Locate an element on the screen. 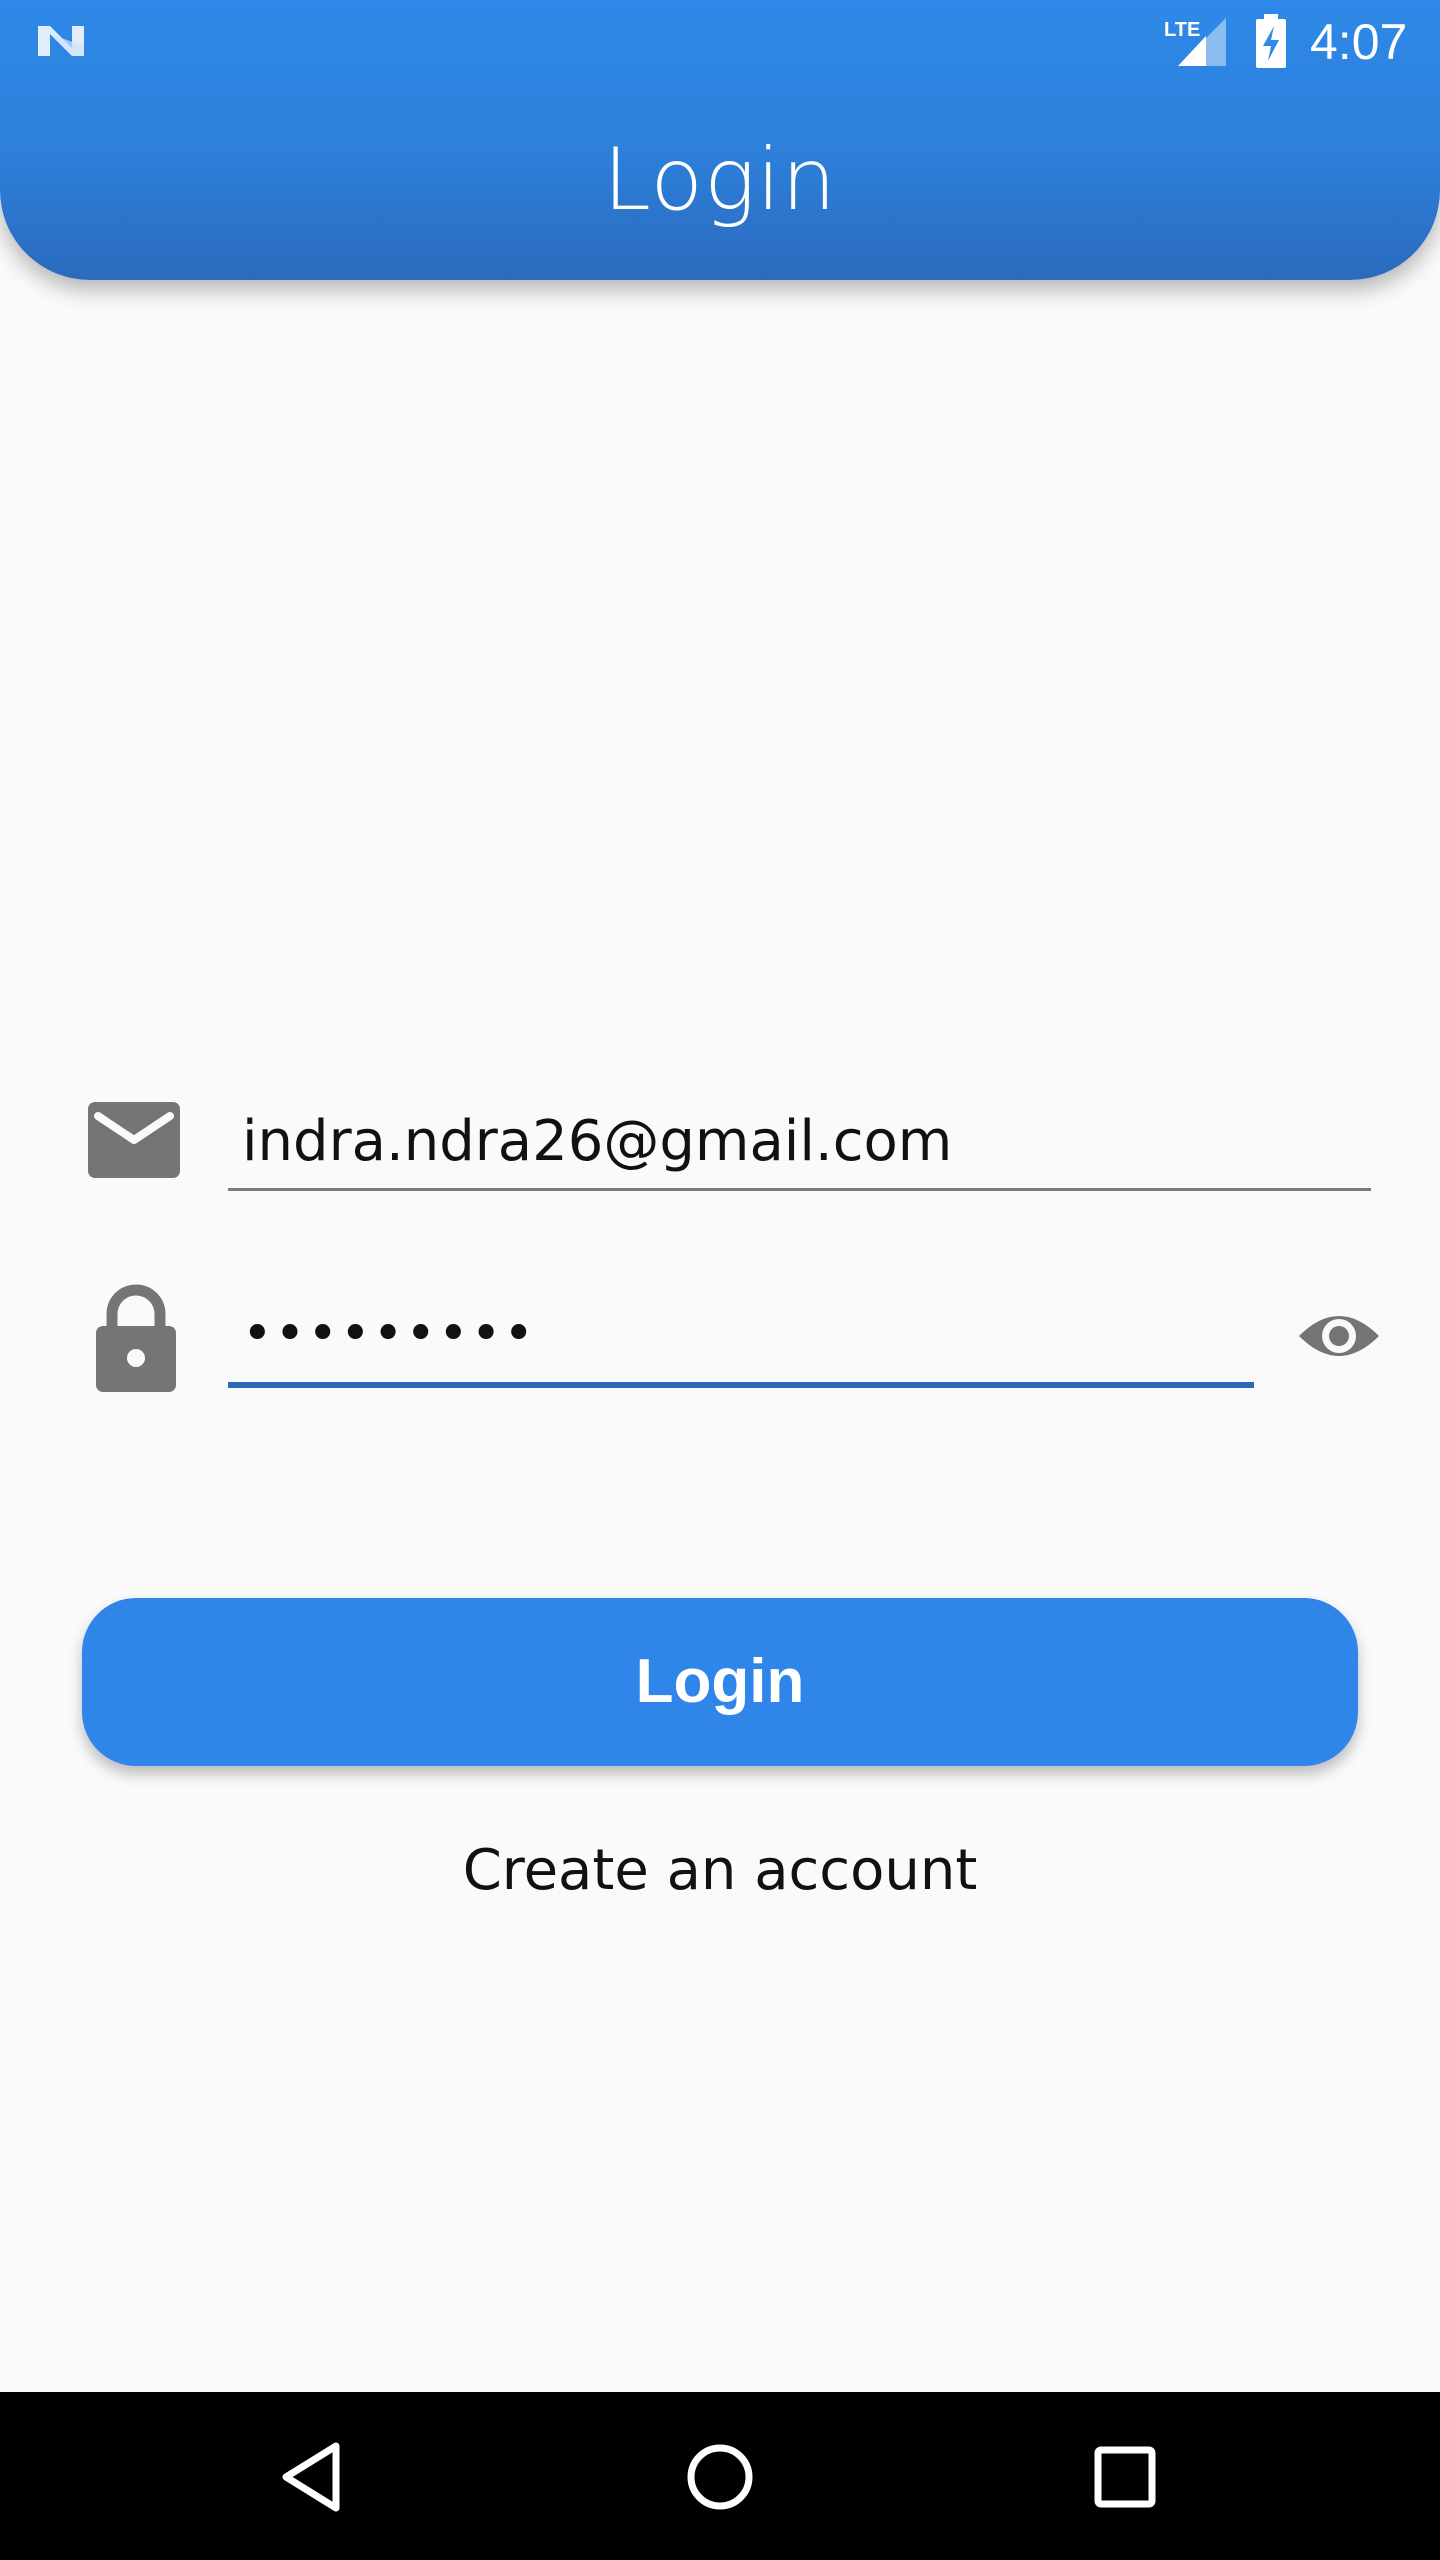 Image resolution: width=1440 pixels, height=2560 pixels. email-field-row: indra.ndra26@gmail.com is located at coordinates (720, 1145).